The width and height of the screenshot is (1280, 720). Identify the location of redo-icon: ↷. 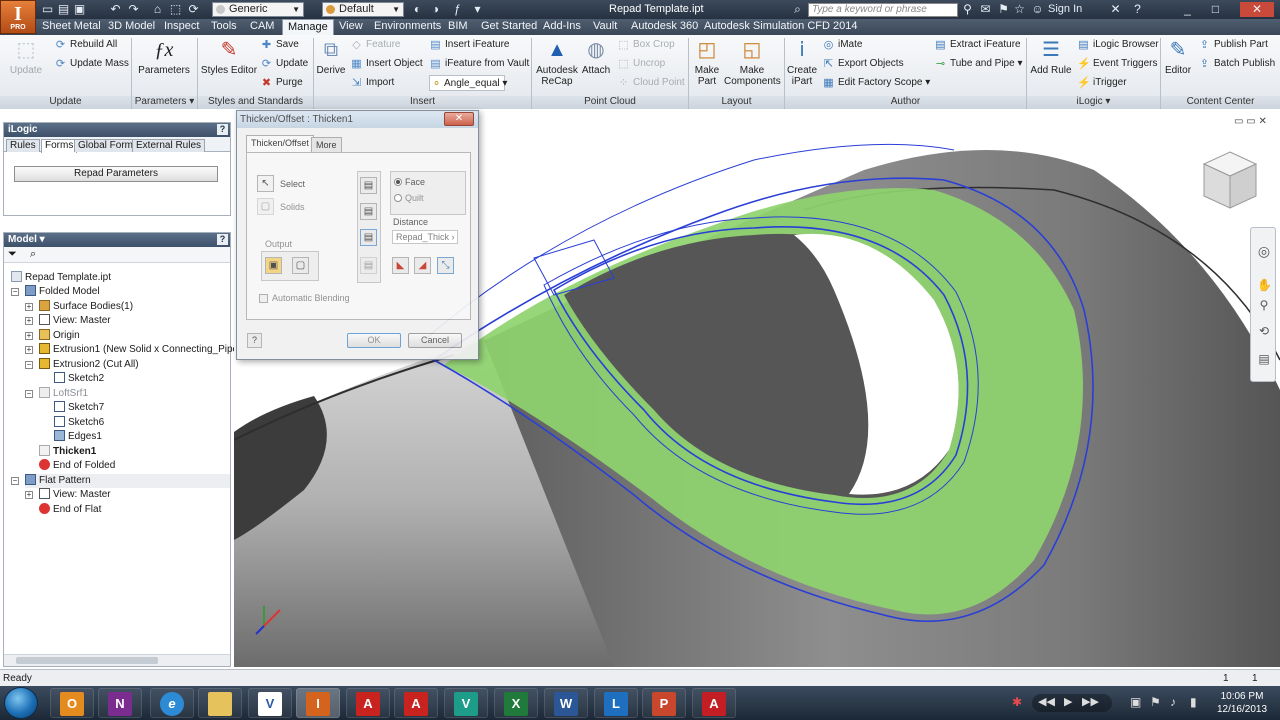
(133, 9).